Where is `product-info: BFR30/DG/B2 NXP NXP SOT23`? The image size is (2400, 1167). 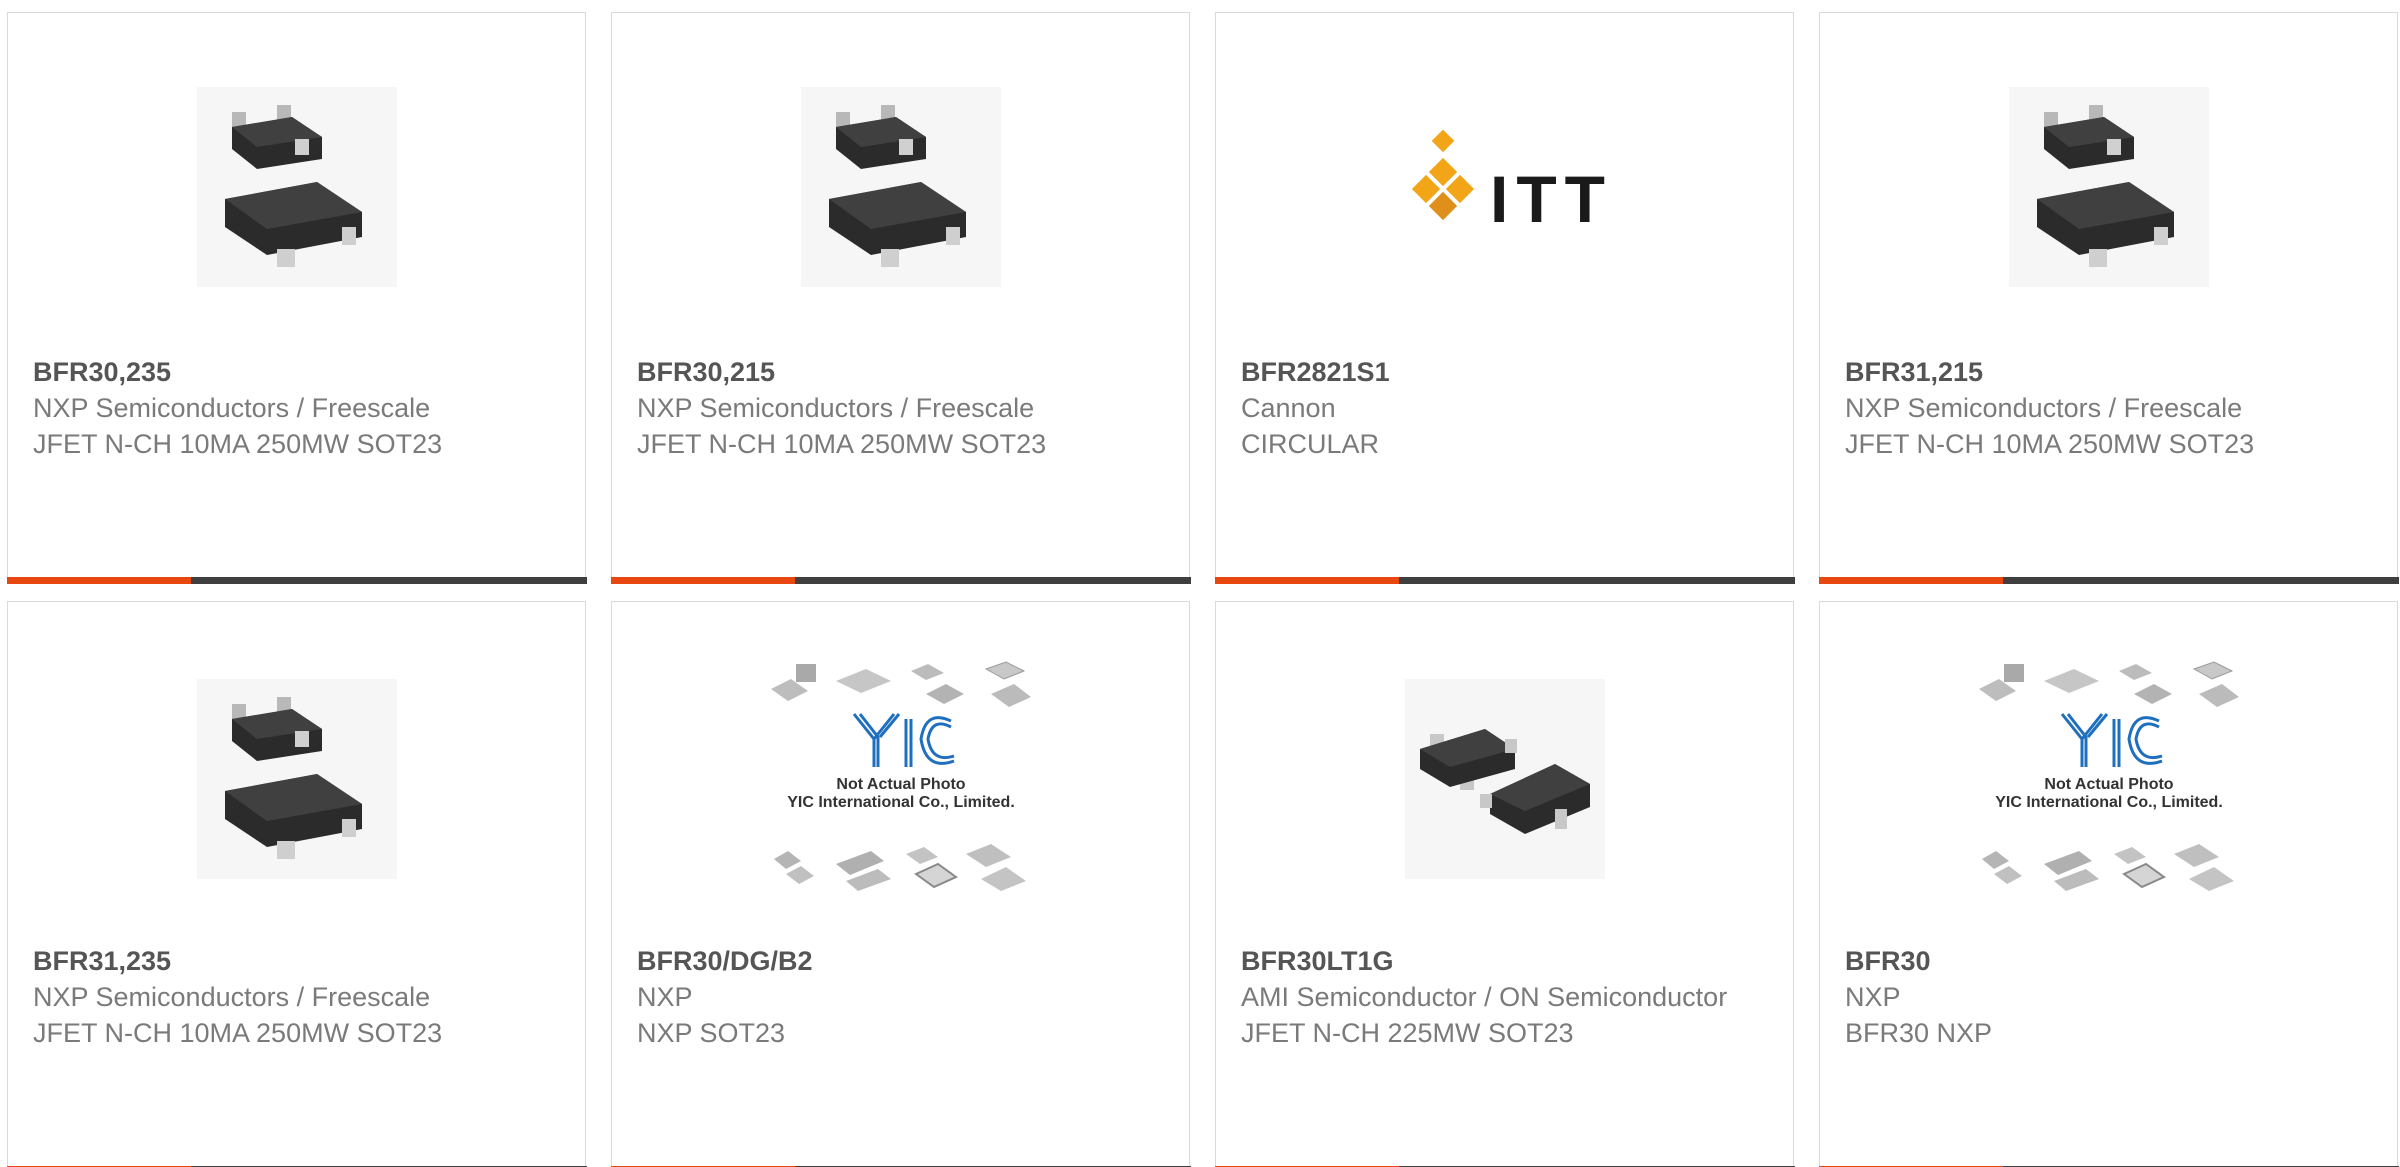
product-info: BFR30/DG/B2 NXP NXP SOT23 is located at coordinates (903, 997).